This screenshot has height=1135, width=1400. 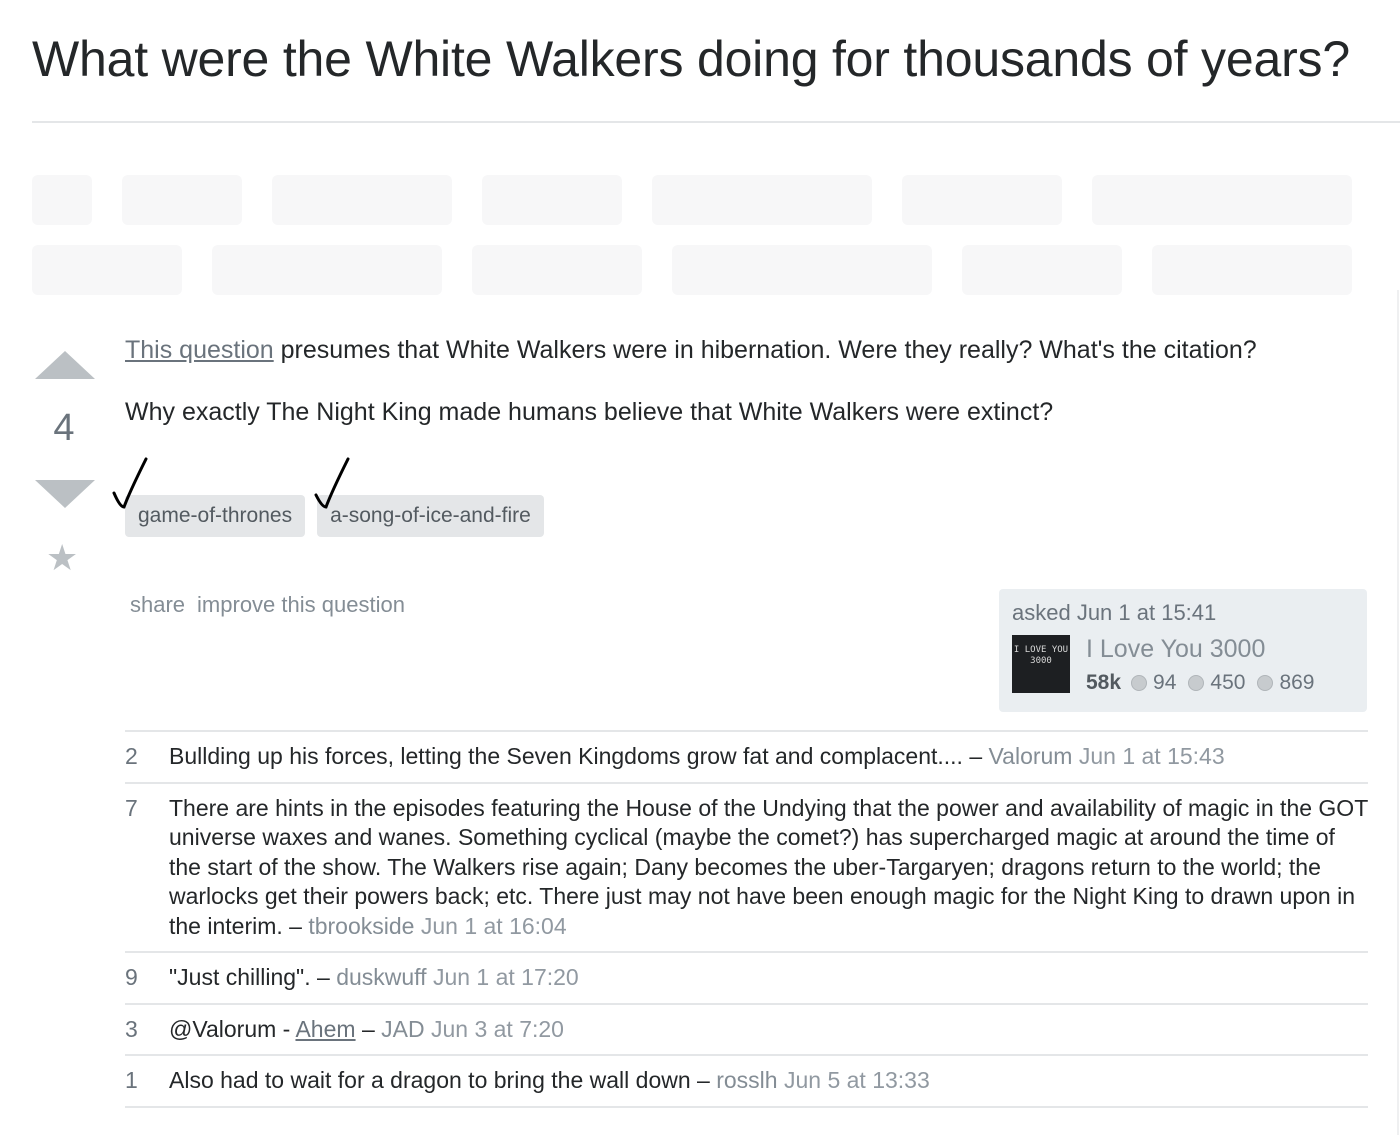 I want to click on comment-text: @Valorum -, so click(x=232, y=1028).